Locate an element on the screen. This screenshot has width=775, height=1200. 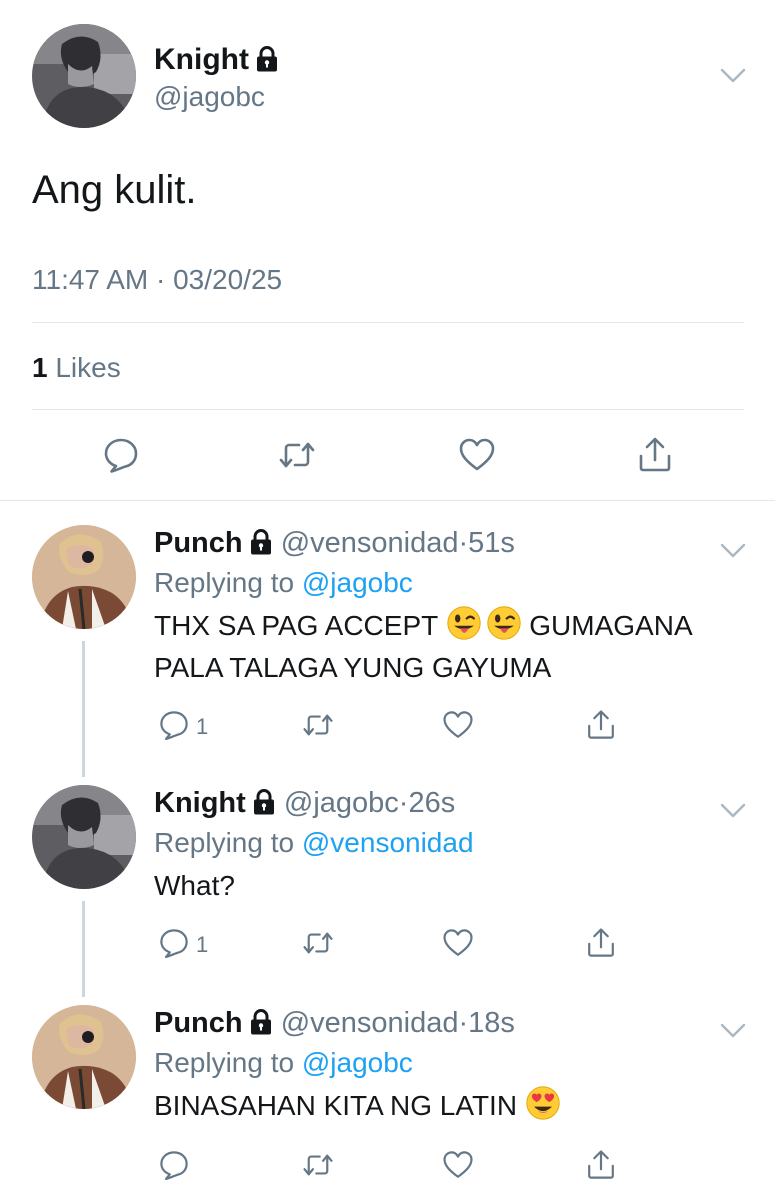
reply-text: What? is located at coordinates (194, 885).